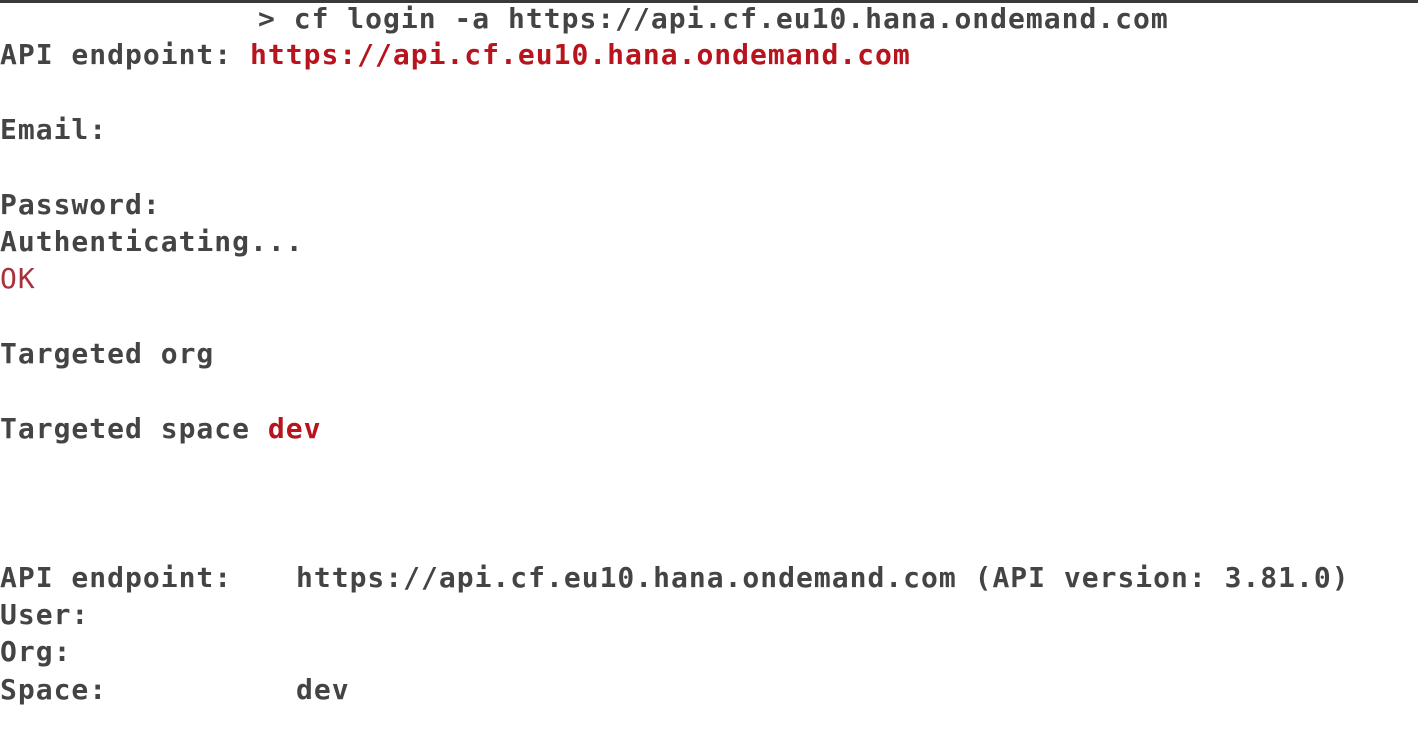 The image size is (1418, 738). I want to click on summary-user-line: User:, so click(148, 615).